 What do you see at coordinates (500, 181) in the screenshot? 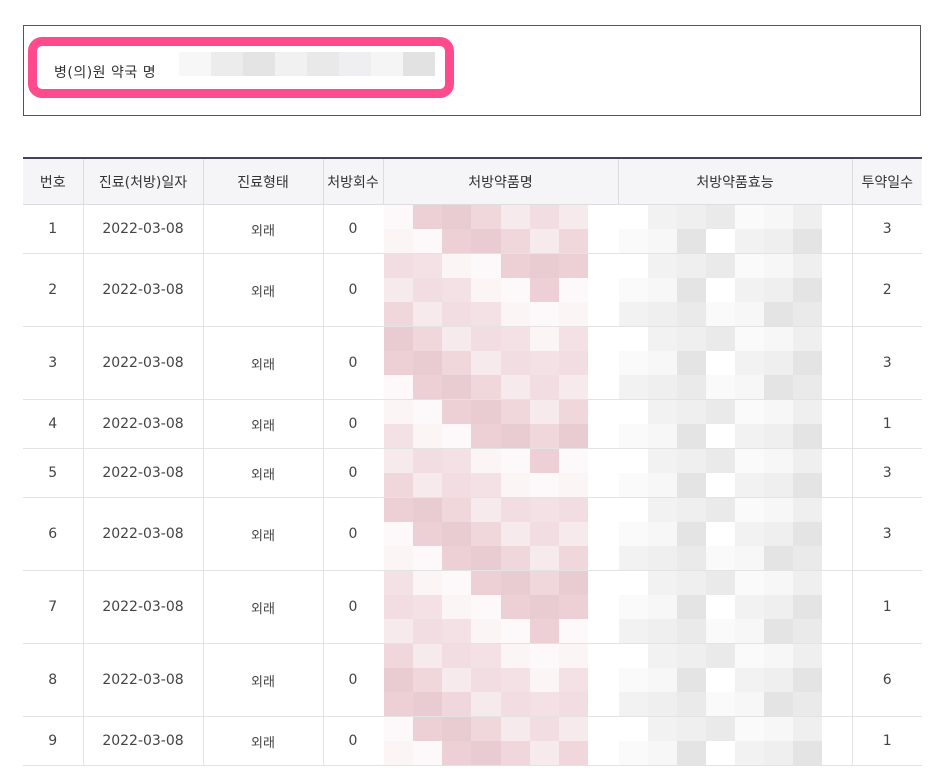
I see `col-header-drug-name: 처방약품명` at bounding box center [500, 181].